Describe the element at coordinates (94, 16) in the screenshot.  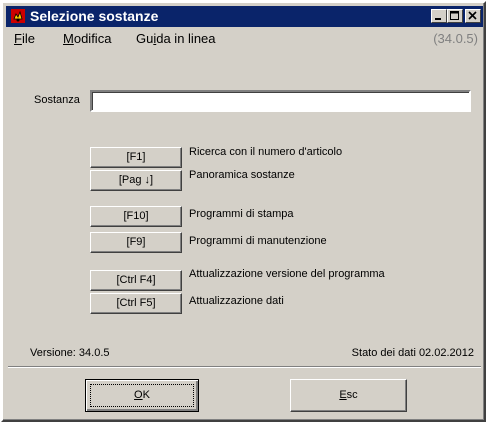
I see `window-title: Selezione sostanze` at that location.